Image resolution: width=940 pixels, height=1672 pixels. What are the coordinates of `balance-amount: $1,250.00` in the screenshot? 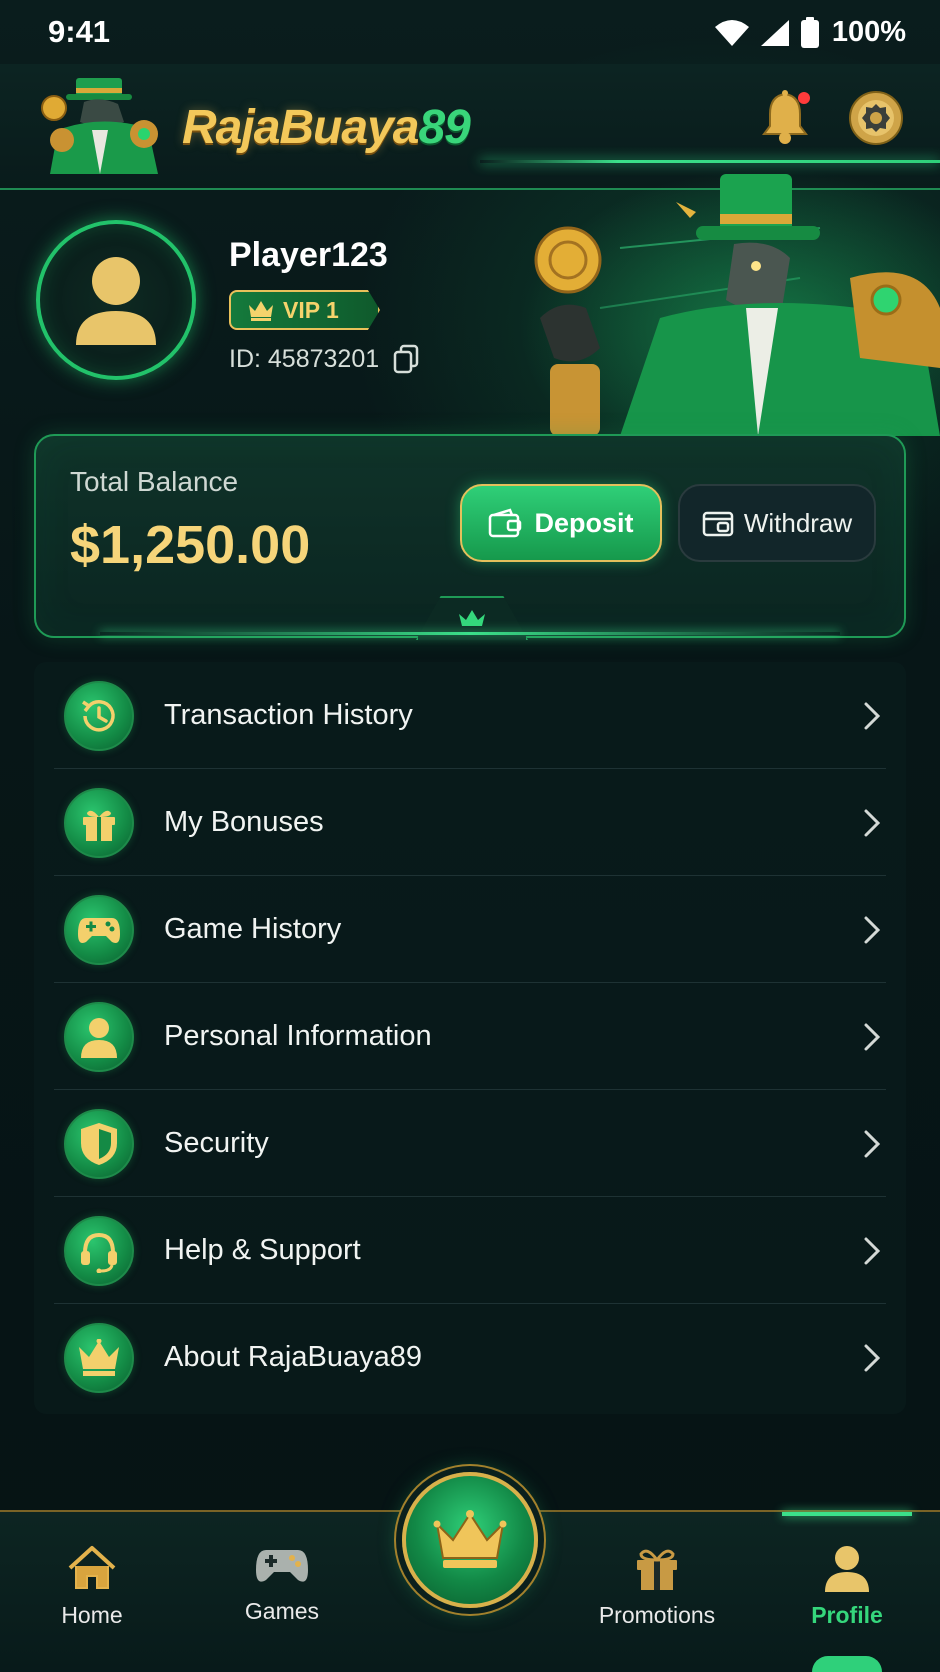 It's located at (190, 545).